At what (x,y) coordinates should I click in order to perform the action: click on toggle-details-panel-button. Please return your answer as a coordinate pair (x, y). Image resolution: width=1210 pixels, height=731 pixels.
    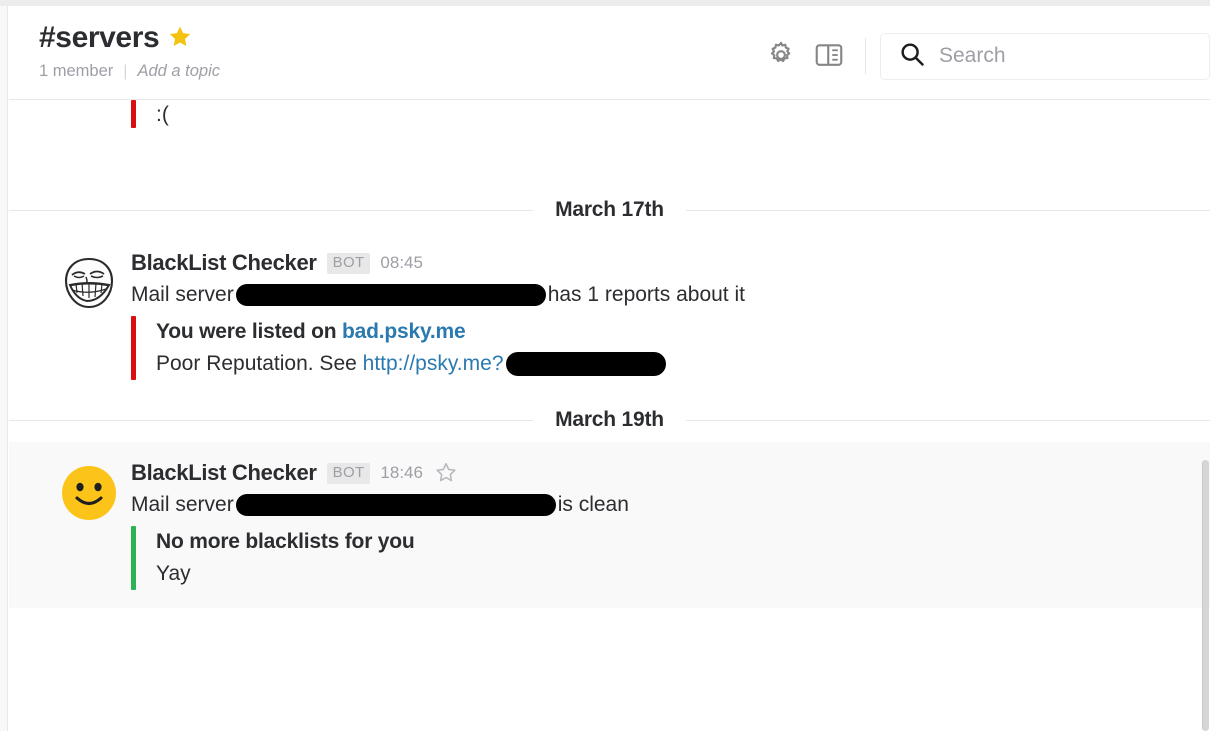
    Looking at the image, I should click on (829, 56).